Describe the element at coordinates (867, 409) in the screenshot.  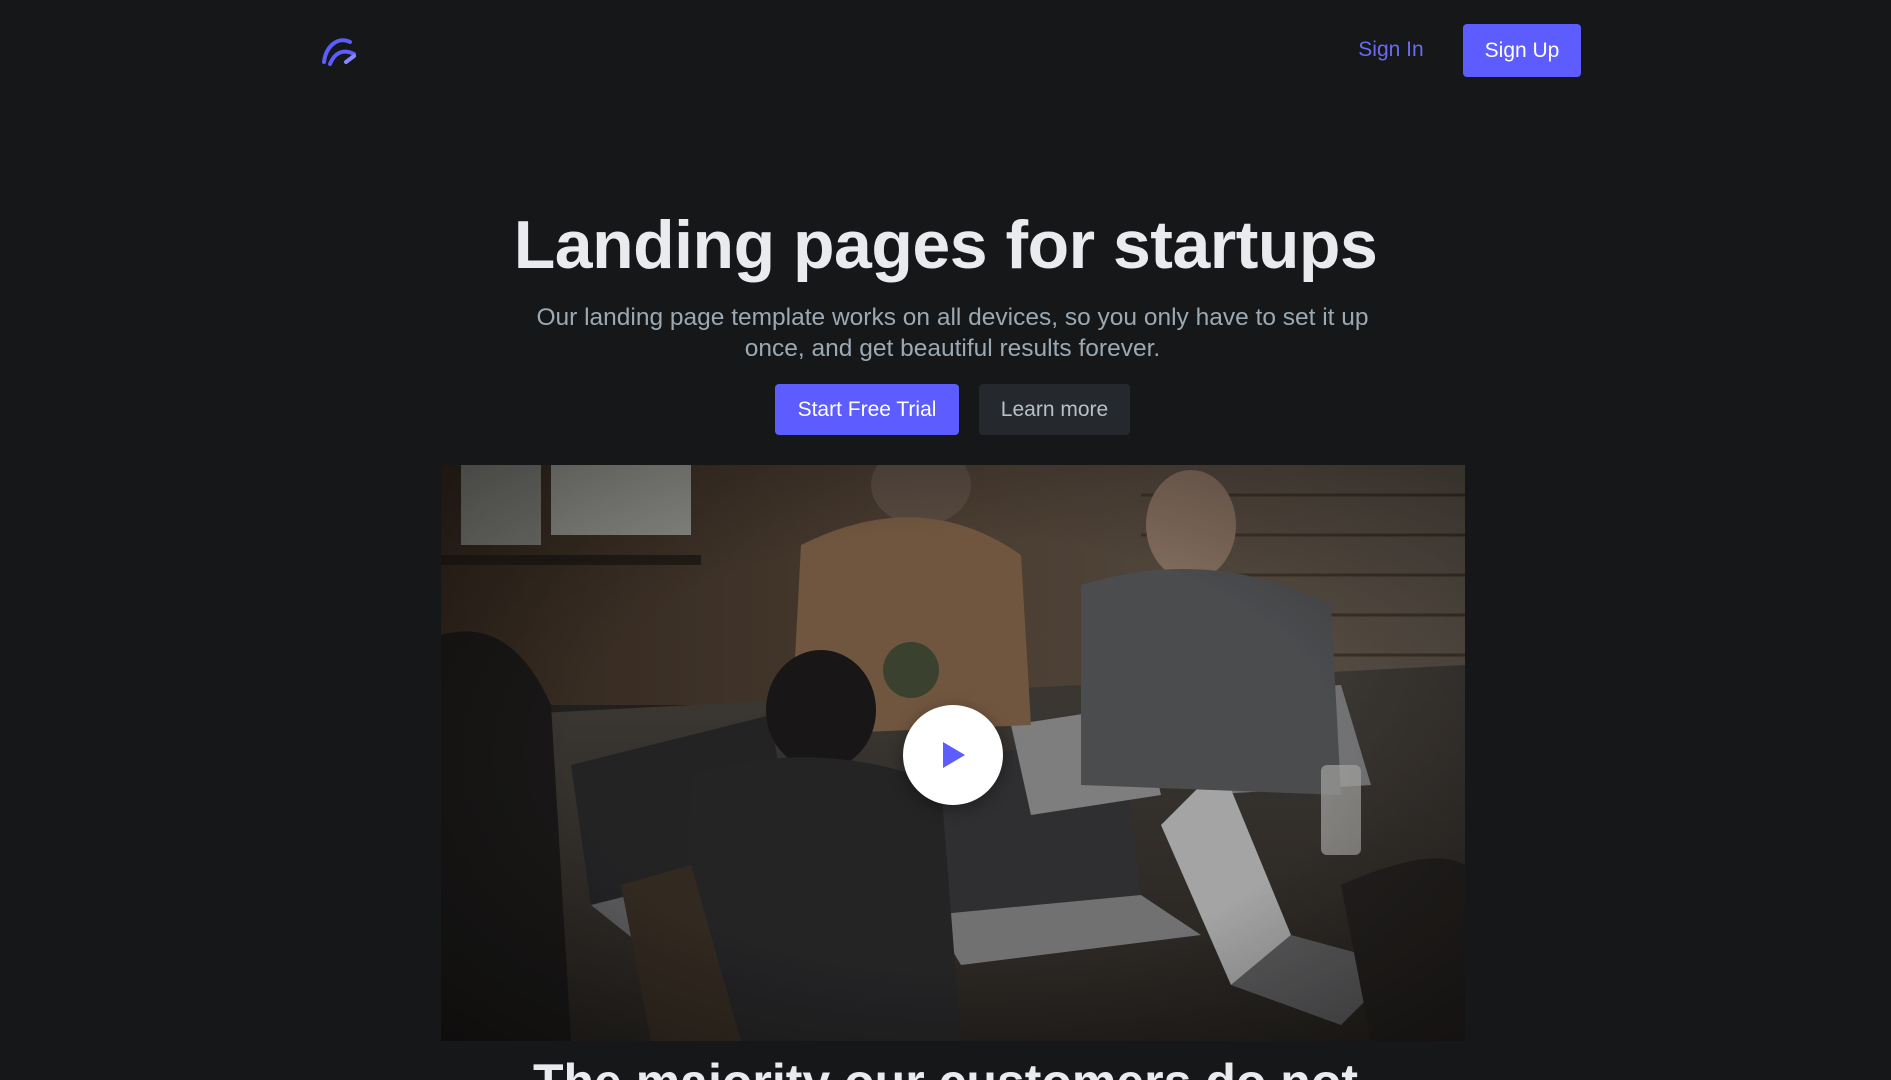
I see `start-free-trial-button: Start Free Trial` at that location.